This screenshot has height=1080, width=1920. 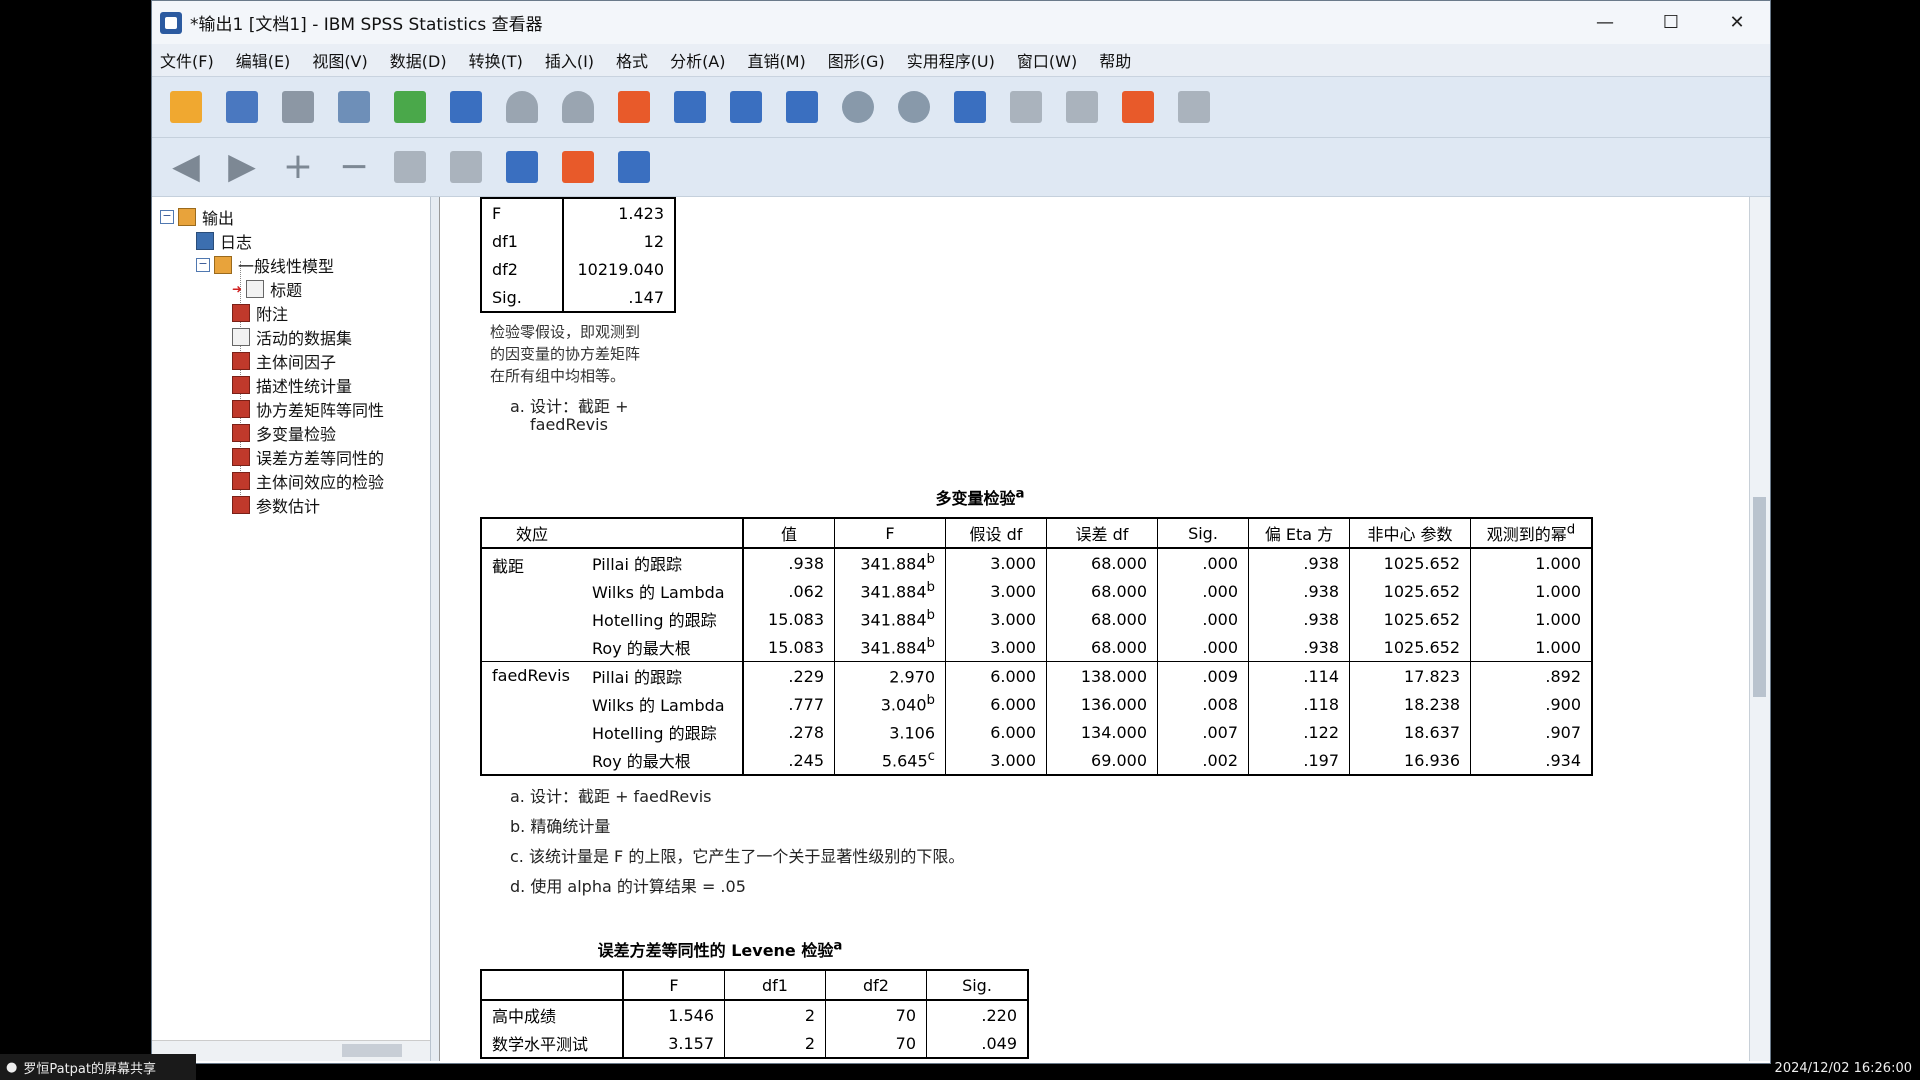 I want to click on screen-share-indicator: ● 罗恒Patpat的屏幕共享, so click(x=98, y=1067).